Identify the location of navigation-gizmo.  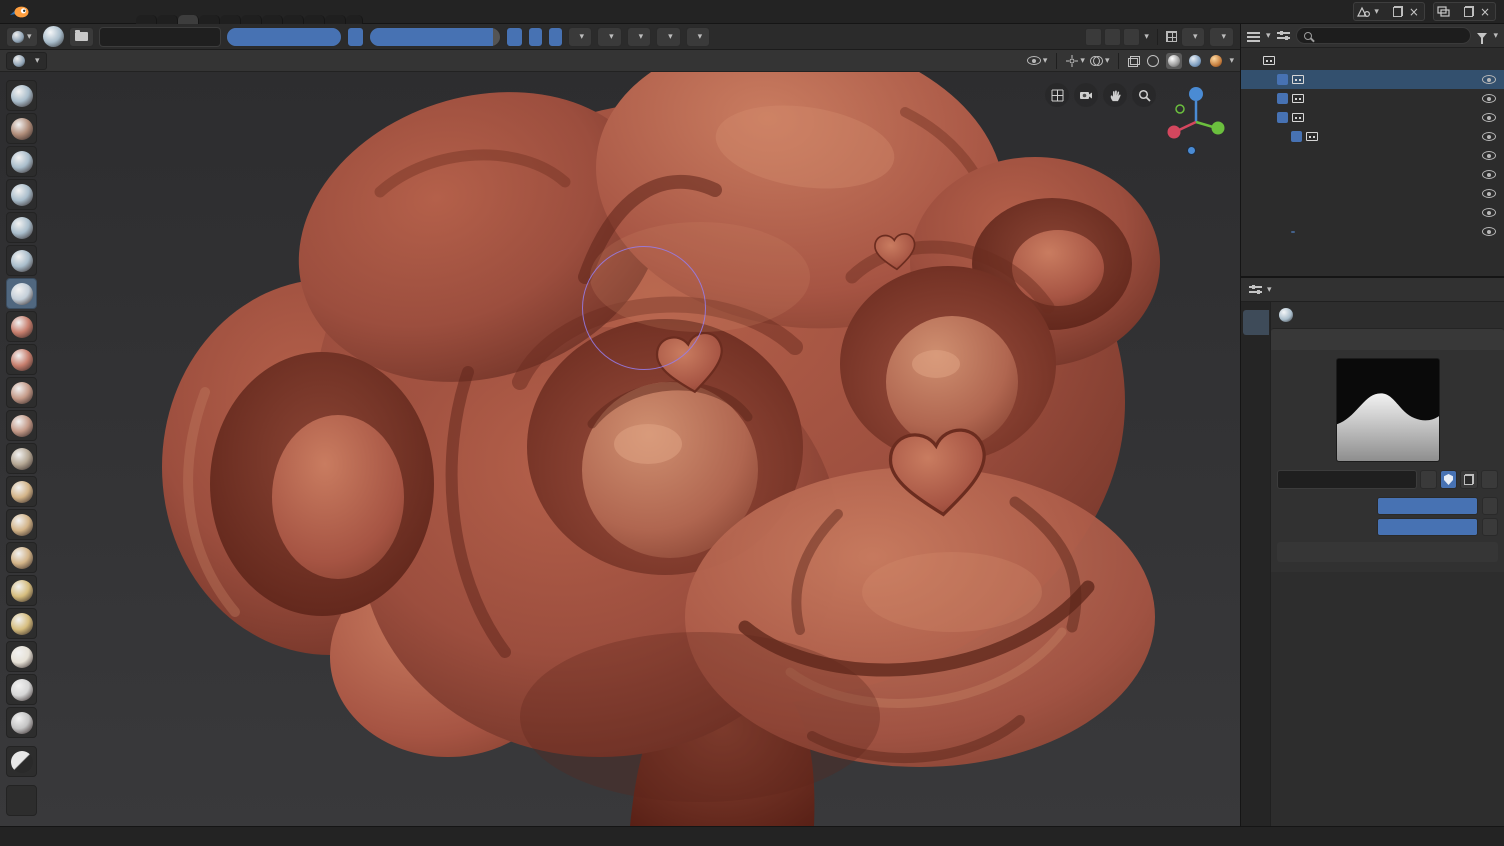
(1196, 118).